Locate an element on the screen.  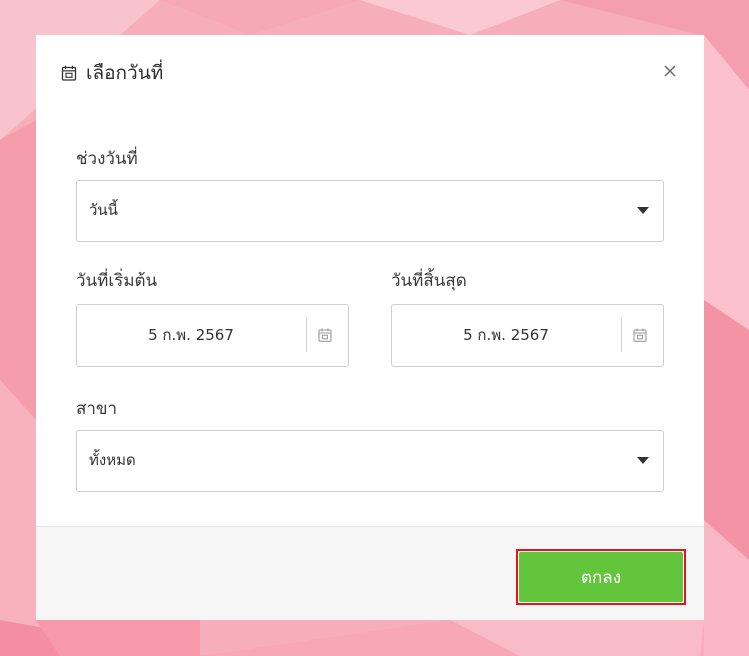
dialog-title: เลือกวันที่ is located at coordinates (125, 73).